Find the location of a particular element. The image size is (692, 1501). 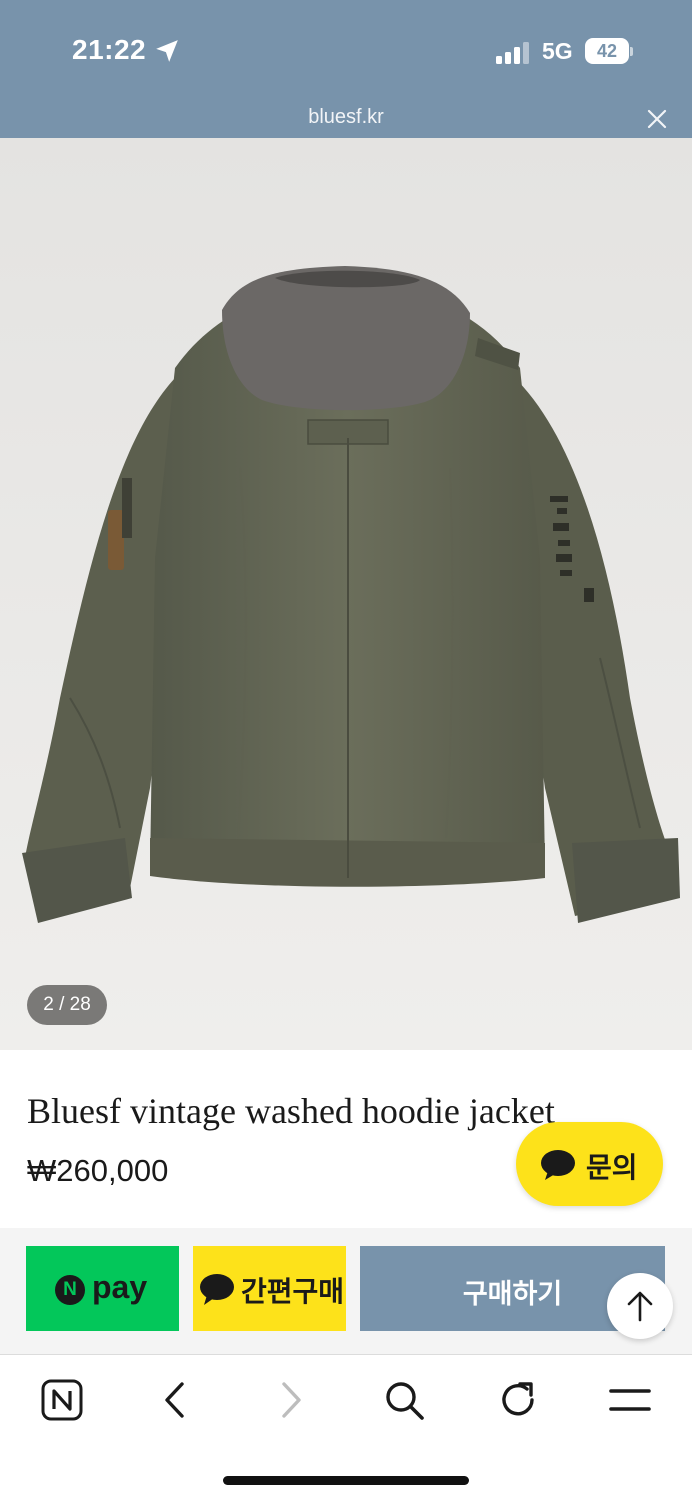

chat-bubble-icon is located at coordinates (558, 1165).